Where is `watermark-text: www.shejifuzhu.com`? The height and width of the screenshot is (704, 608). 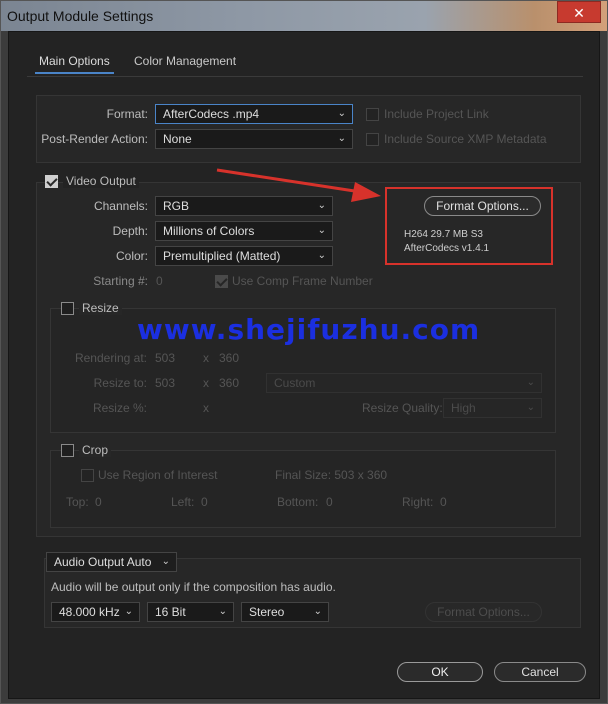 watermark-text: www.shejifuzhu.com is located at coordinates (309, 329).